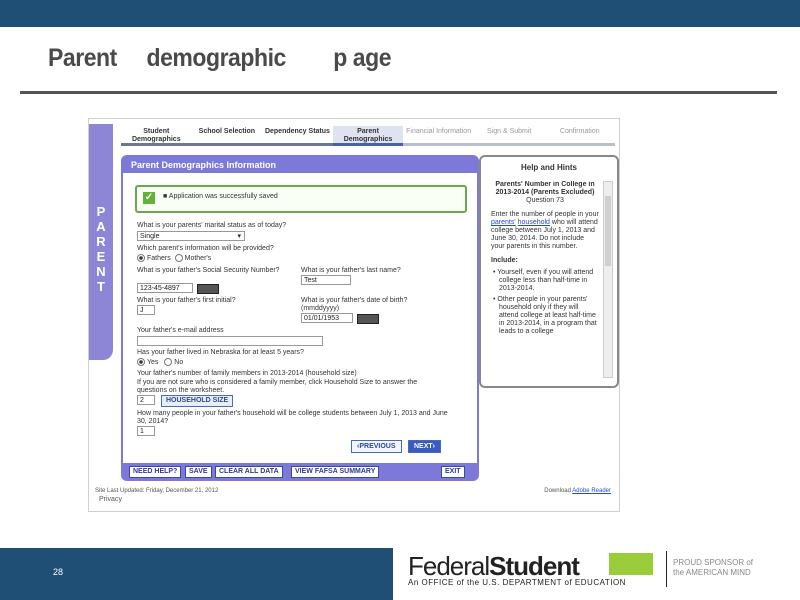 The height and width of the screenshot is (600, 800). I want to click on download-adobe: Download Adobe Reader, so click(577, 491).